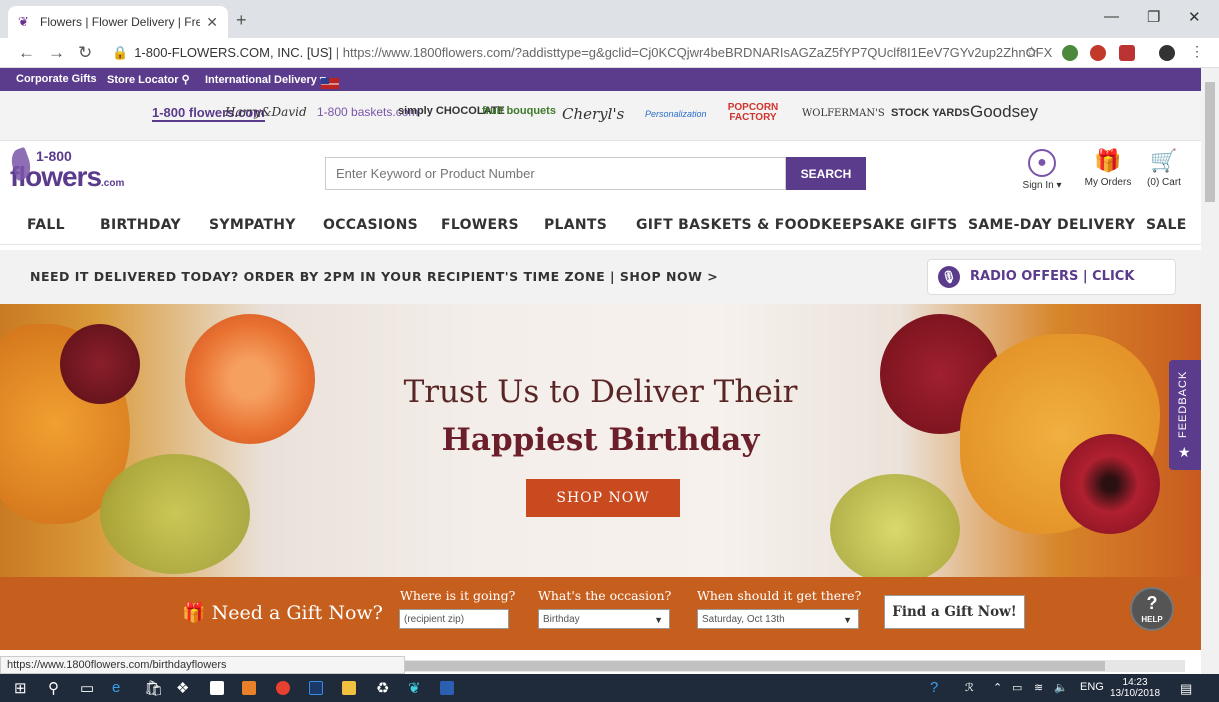 The image size is (1219, 702). I want to click on date-select: Saturday, Oct 13th ▼, so click(778, 619).